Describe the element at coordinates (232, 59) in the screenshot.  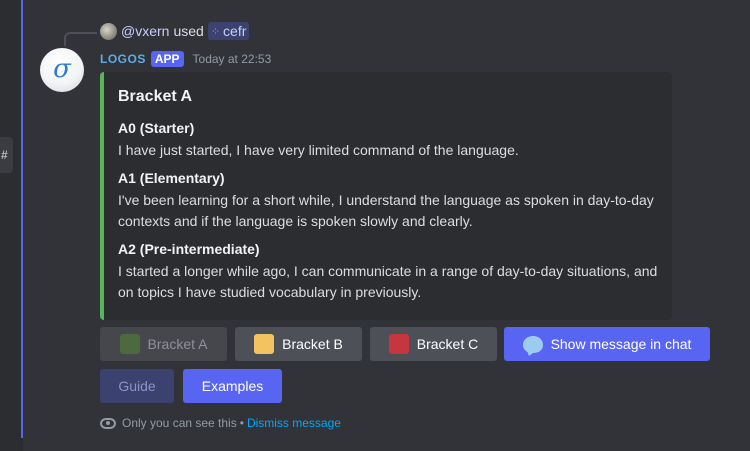
I see `message-timestamp: Today at 22:53` at that location.